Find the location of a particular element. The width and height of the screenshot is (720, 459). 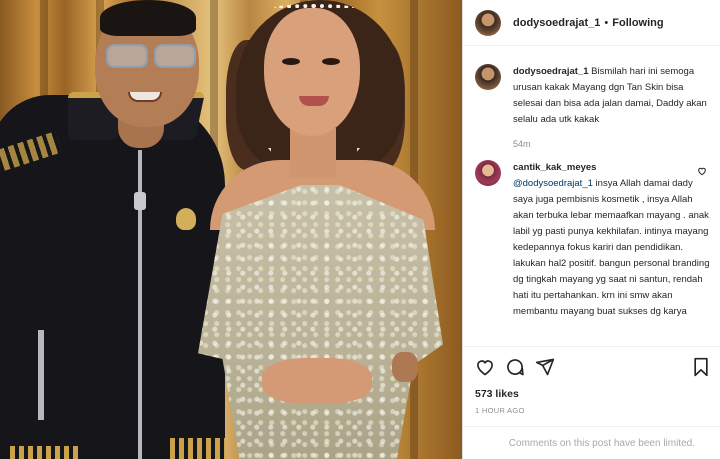

comment-mention: @dodysoedrajat_1 is located at coordinates (553, 183).